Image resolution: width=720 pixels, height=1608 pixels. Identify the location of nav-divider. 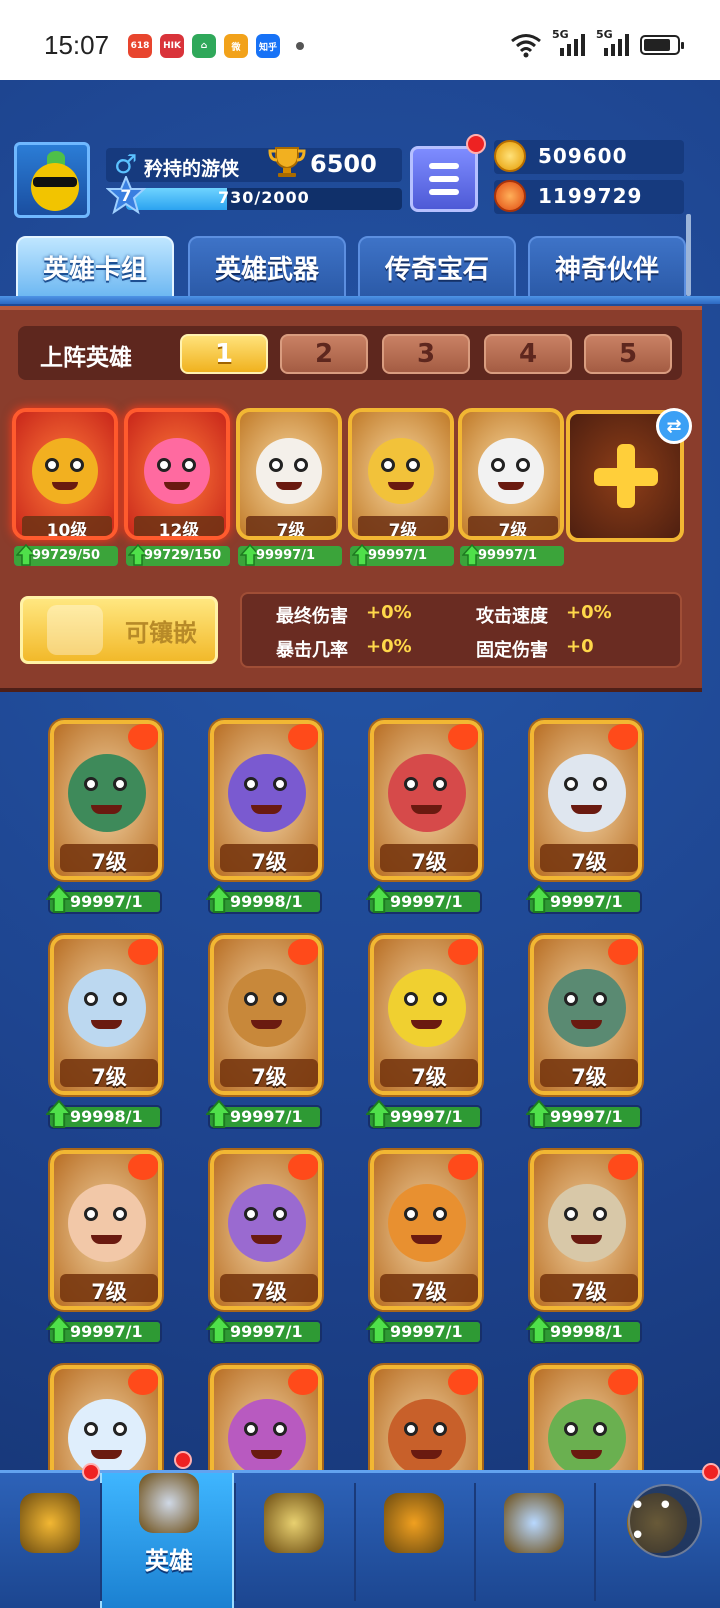
(355, 1542).